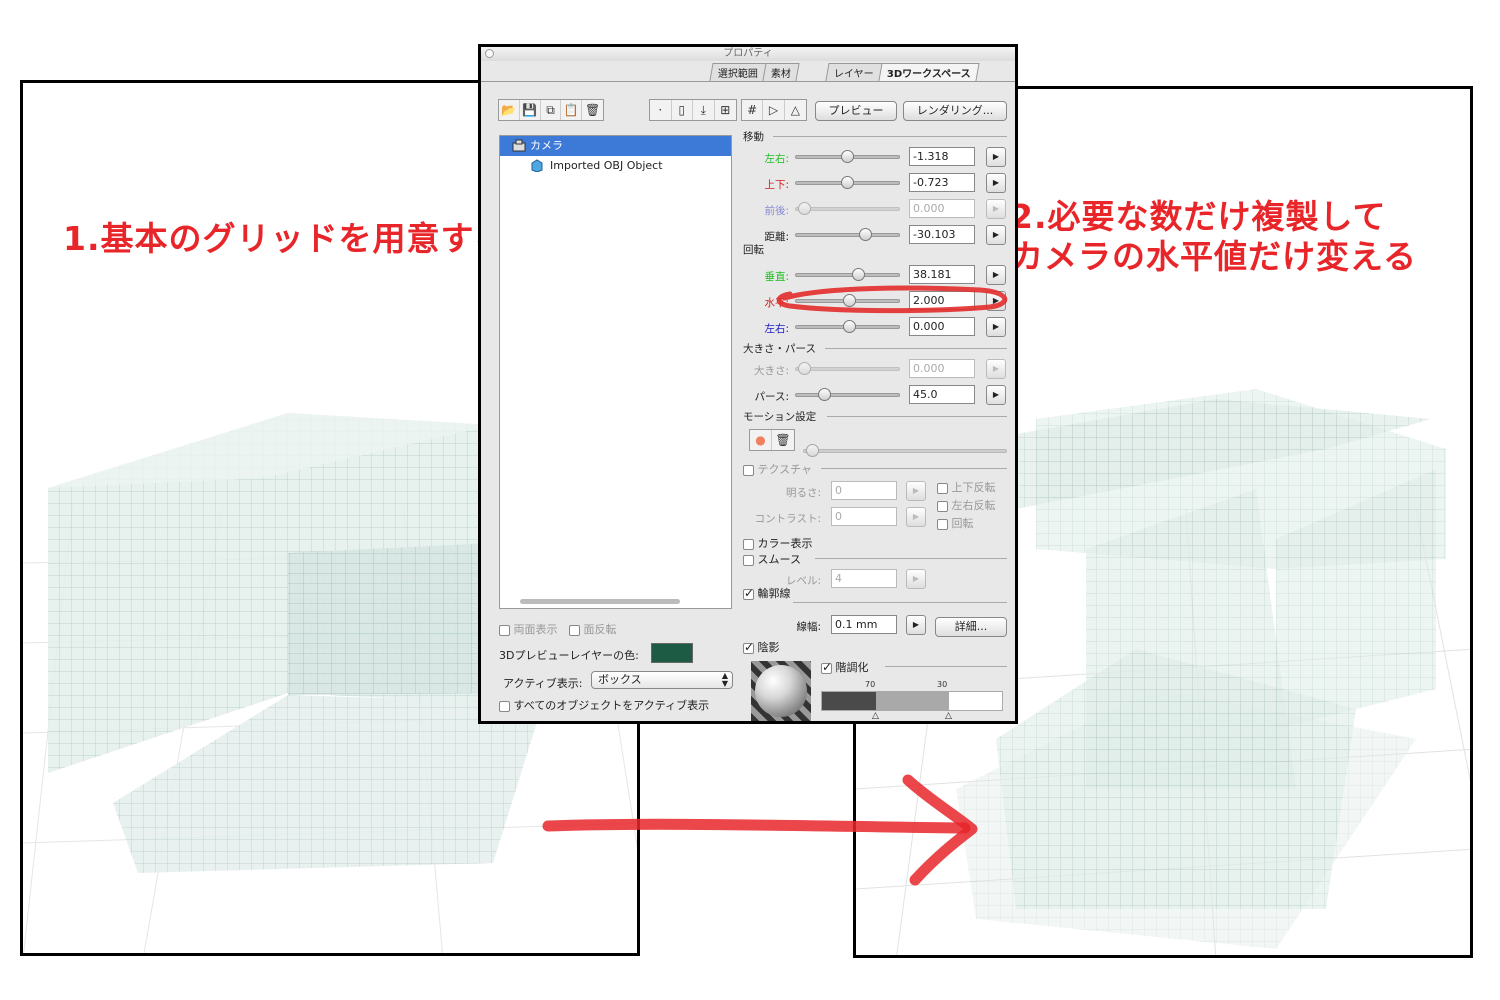  What do you see at coordinates (753, 110) in the screenshot?
I see `grid-mode-icon: #` at bounding box center [753, 110].